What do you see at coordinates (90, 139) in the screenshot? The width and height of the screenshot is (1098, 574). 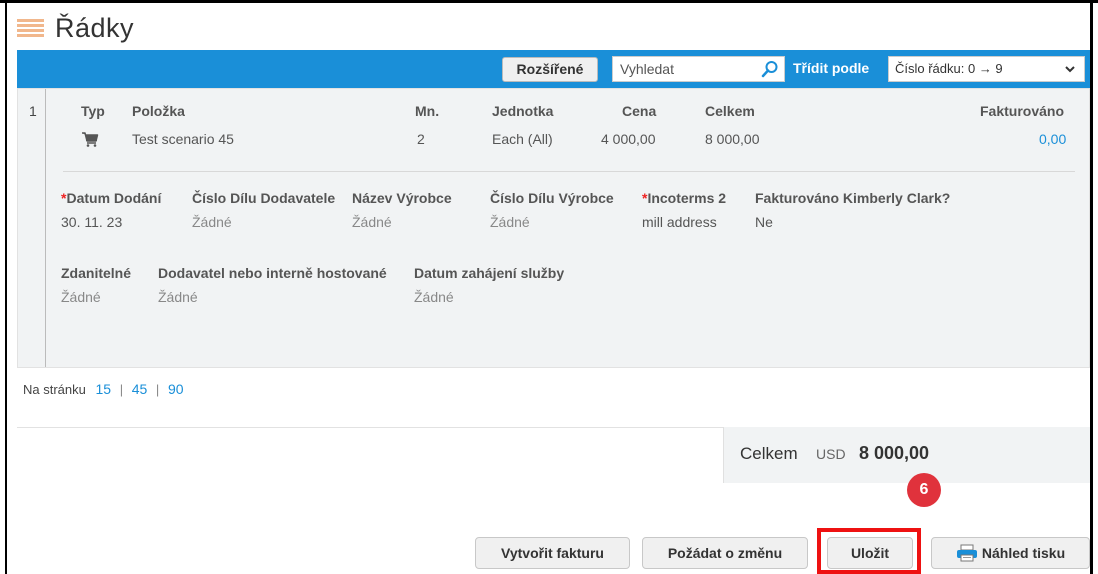 I see `cart-icon` at bounding box center [90, 139].